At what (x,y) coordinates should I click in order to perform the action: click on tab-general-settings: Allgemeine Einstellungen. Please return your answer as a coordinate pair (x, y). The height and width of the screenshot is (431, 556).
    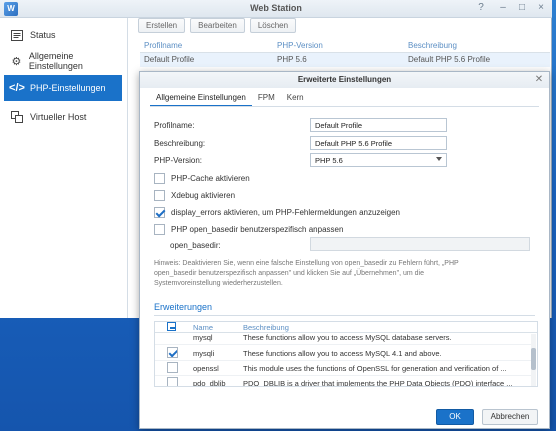
    Looking at the image, I should click on (201, 98).